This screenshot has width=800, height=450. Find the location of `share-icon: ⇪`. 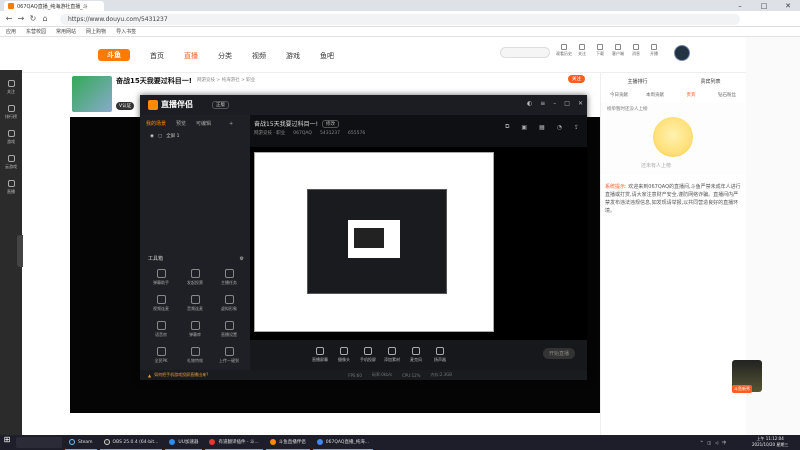

share-icon: ⇪ is located at coordinates (576, 127).